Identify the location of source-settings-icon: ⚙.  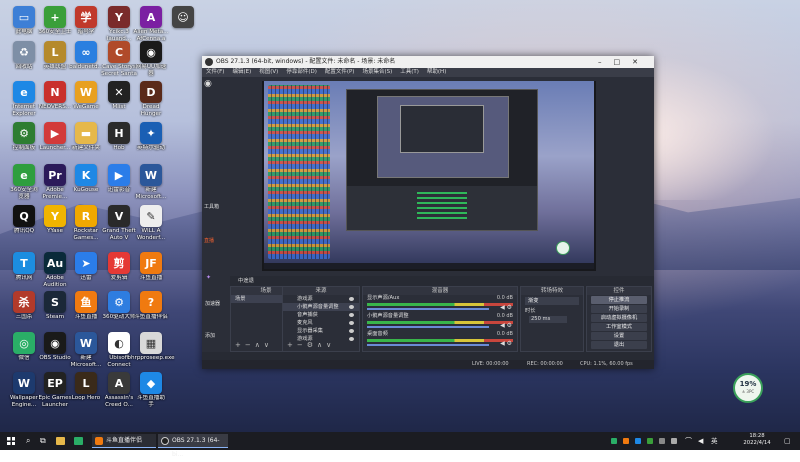
(312, 345).